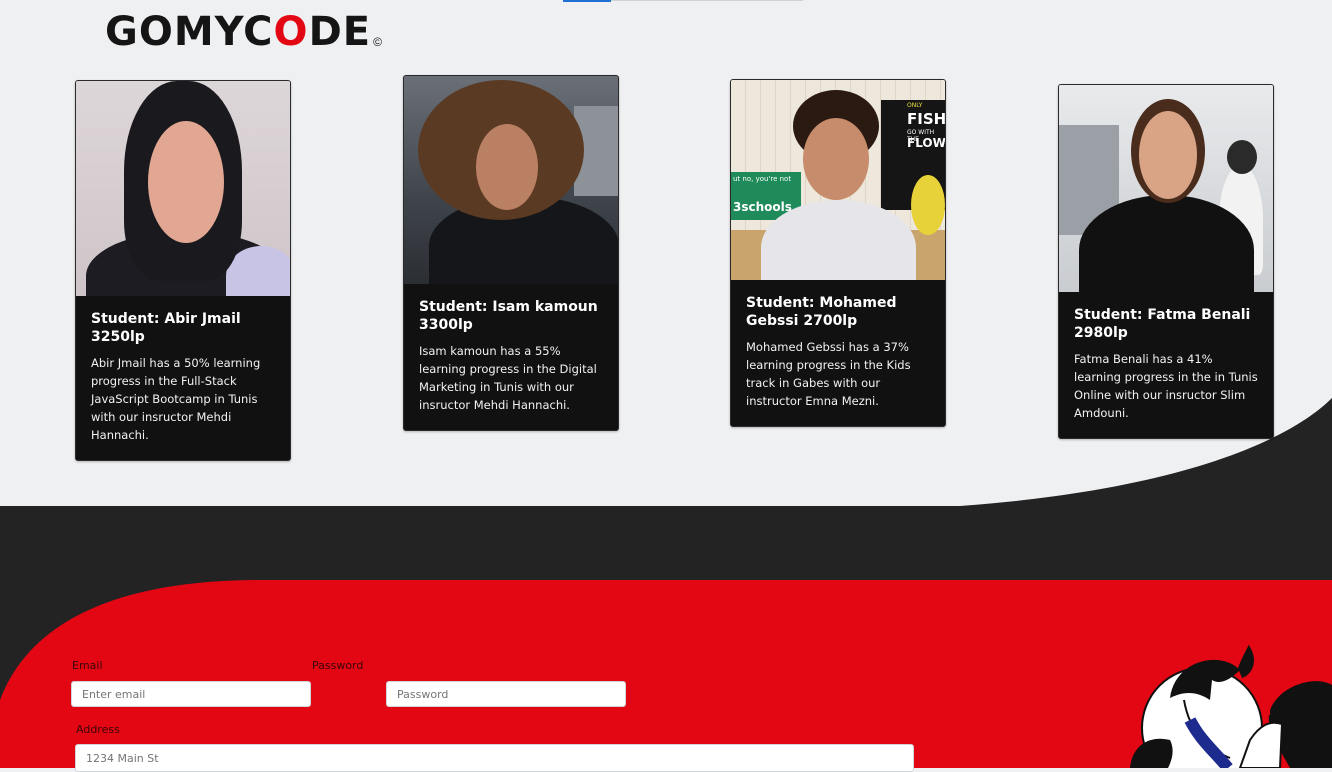  I want to click on people-illustration, so click(1231, 706).